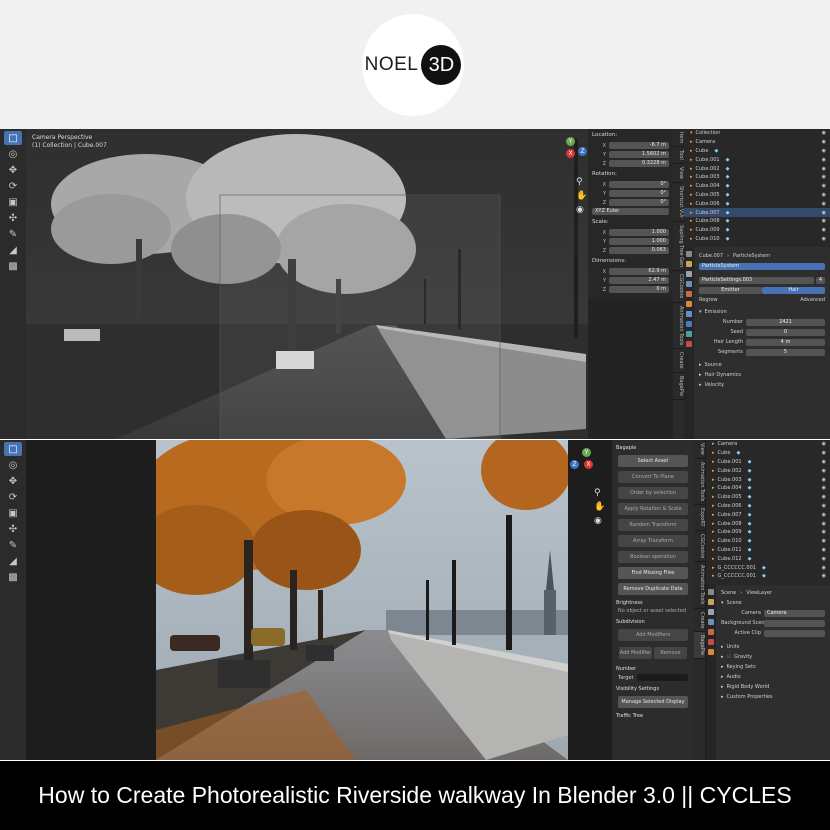  What do you see at coordinates (689, 344) in the screenshot?
I see `material-tab-icon` at bounding box center [689, 344].